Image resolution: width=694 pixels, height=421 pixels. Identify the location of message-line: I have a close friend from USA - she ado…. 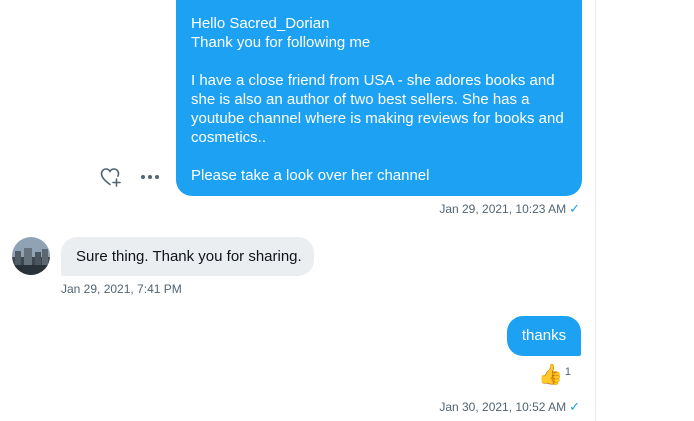
(373, 80).